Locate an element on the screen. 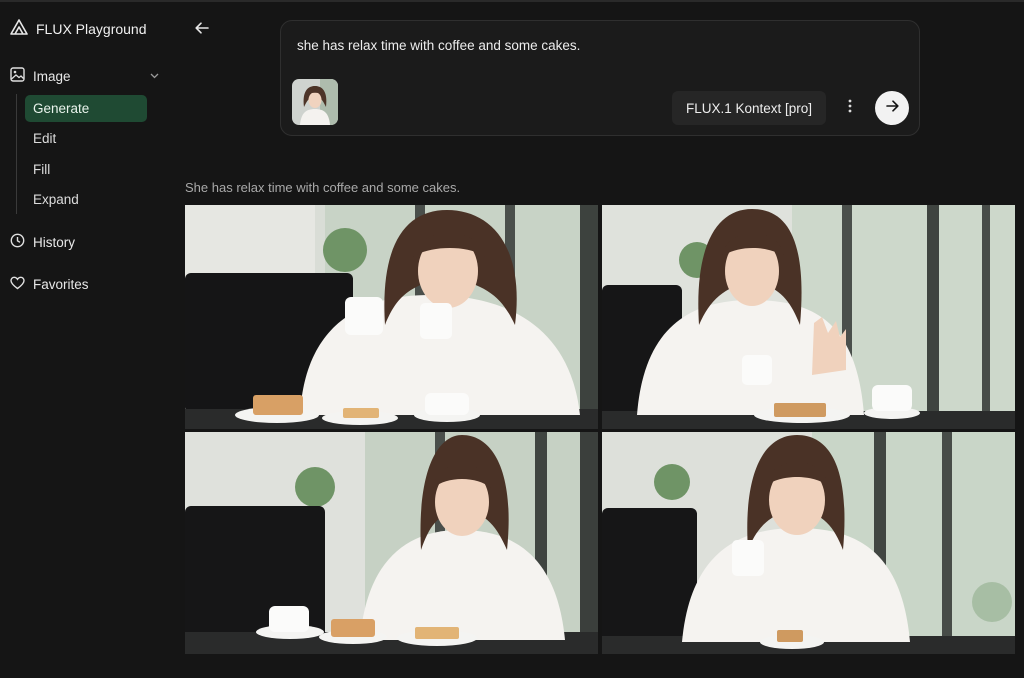 This screenshot has height=678, width=1024. nav-favorites: Favorites is located at coordinates (49, 284).